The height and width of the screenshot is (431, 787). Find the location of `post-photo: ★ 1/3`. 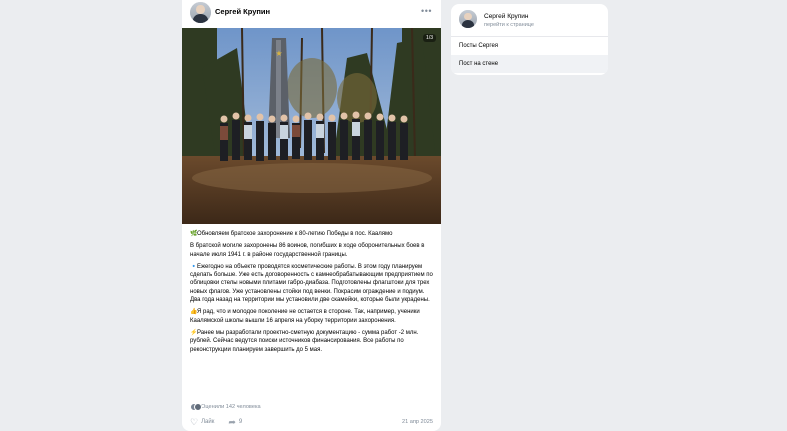

post-photo: ★ 1/3 is located at coordinates (311, 126).